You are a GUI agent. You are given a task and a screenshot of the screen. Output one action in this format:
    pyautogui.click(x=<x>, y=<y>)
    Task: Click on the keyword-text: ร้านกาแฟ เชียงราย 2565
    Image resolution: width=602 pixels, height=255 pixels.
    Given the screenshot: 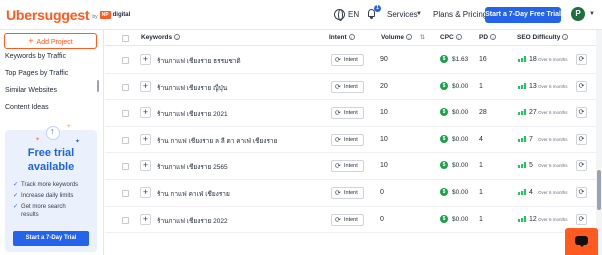 What is the action you would take?
    pyautogui.click(x=192, y=167)
    